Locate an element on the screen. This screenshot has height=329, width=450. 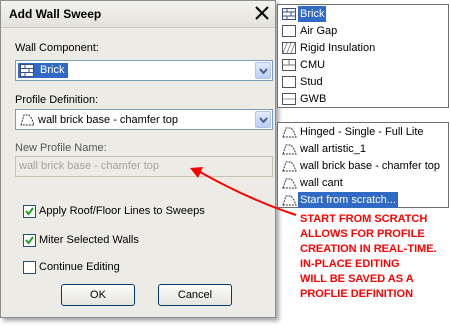
annotation-line: WILL BE SAVED AS A is located at coordinates (357, 279).